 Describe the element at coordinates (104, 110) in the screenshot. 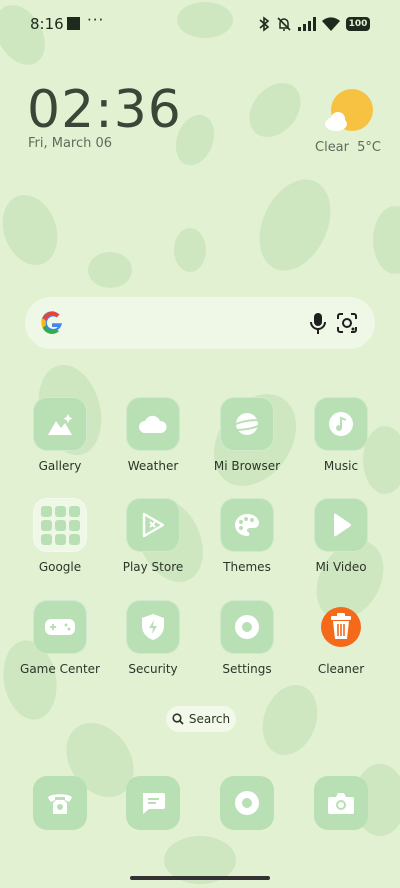

I see `clock-widget: 02:36` at that location.